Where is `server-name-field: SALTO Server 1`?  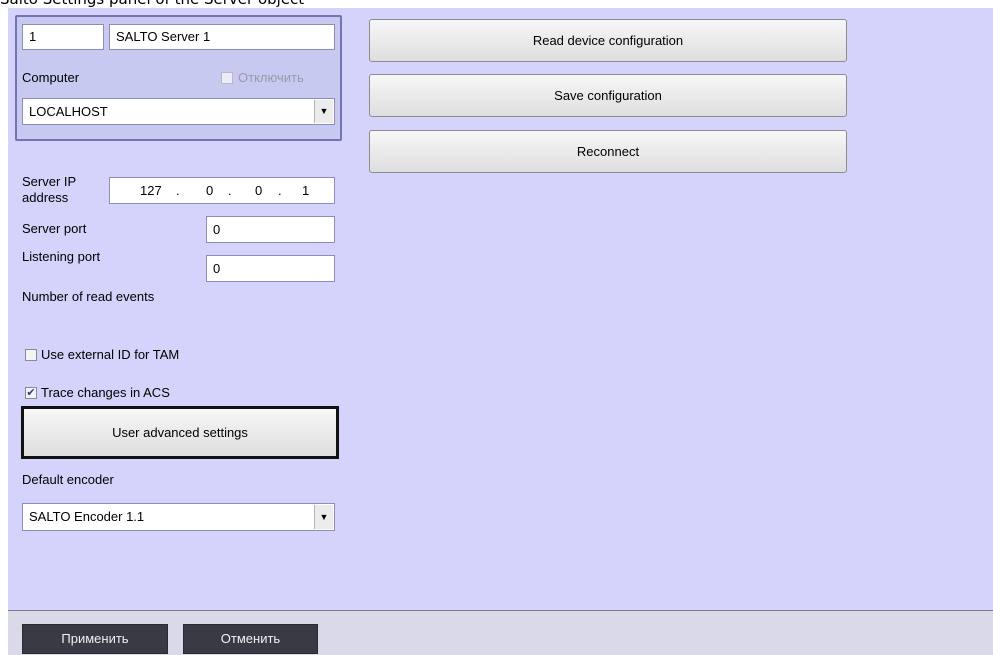
server-name-field: SALTO Server 1 is located at coordinates (222, 37).